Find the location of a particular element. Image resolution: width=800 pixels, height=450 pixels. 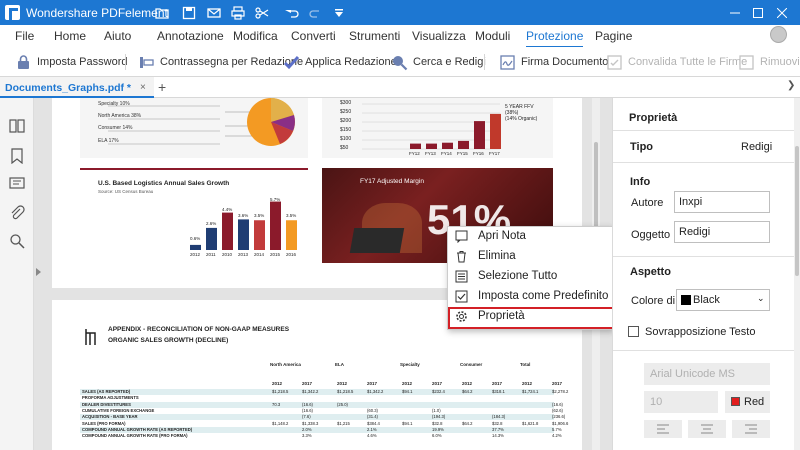

properties-heading: Proprietà is located at coordinates (653, 118).